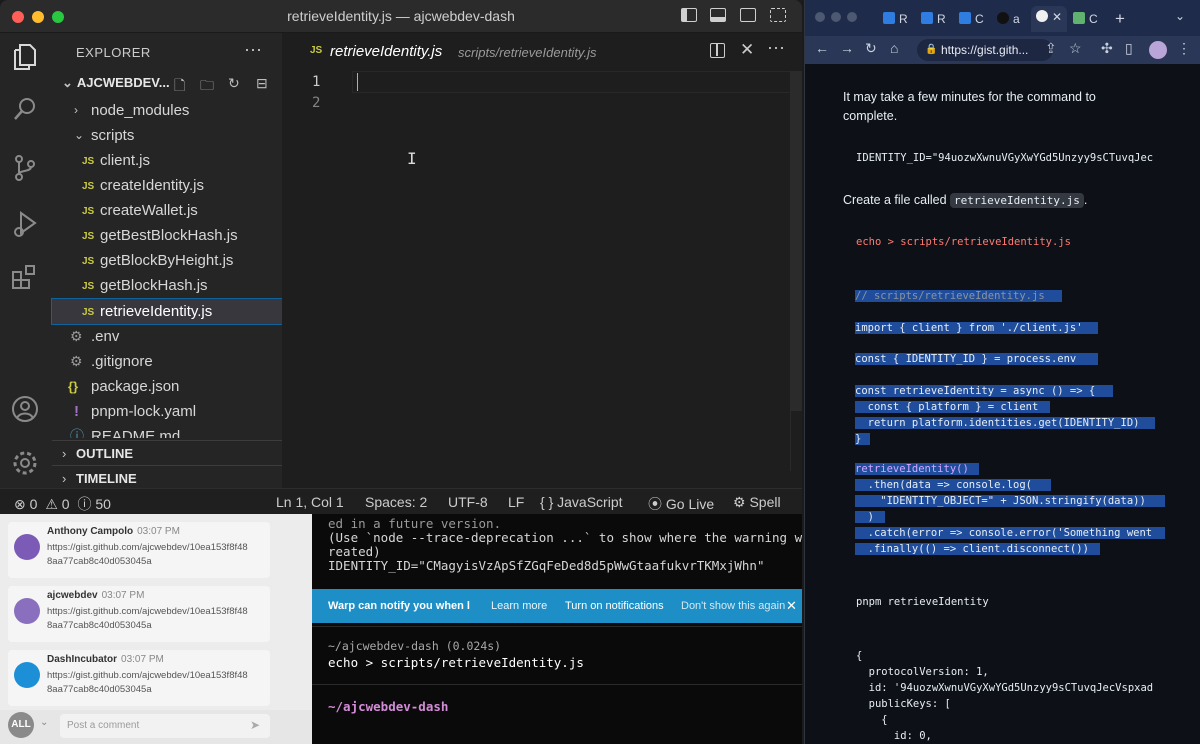  Describe the element at coordinates (468, 502) in the screenshot. I see `encoding-status: UTF-8` at that location.